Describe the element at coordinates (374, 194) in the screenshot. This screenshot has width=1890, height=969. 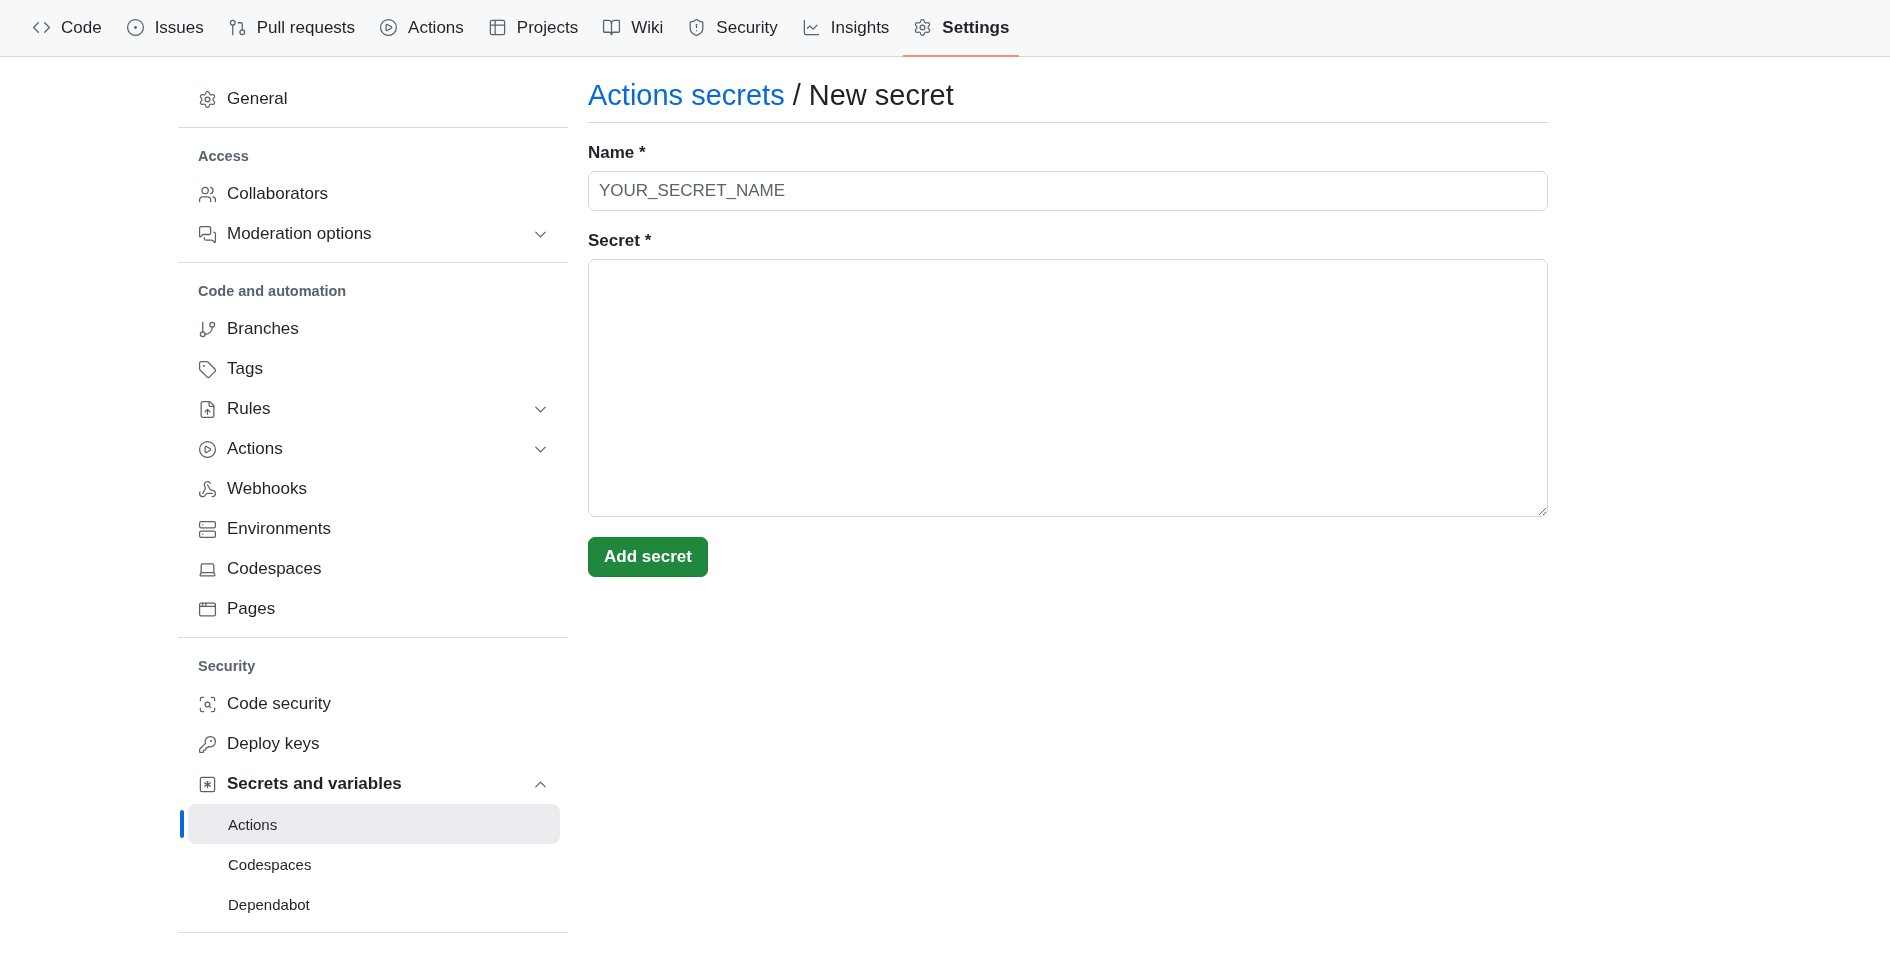
I see `sidebar-item: Collaborators` at that location.